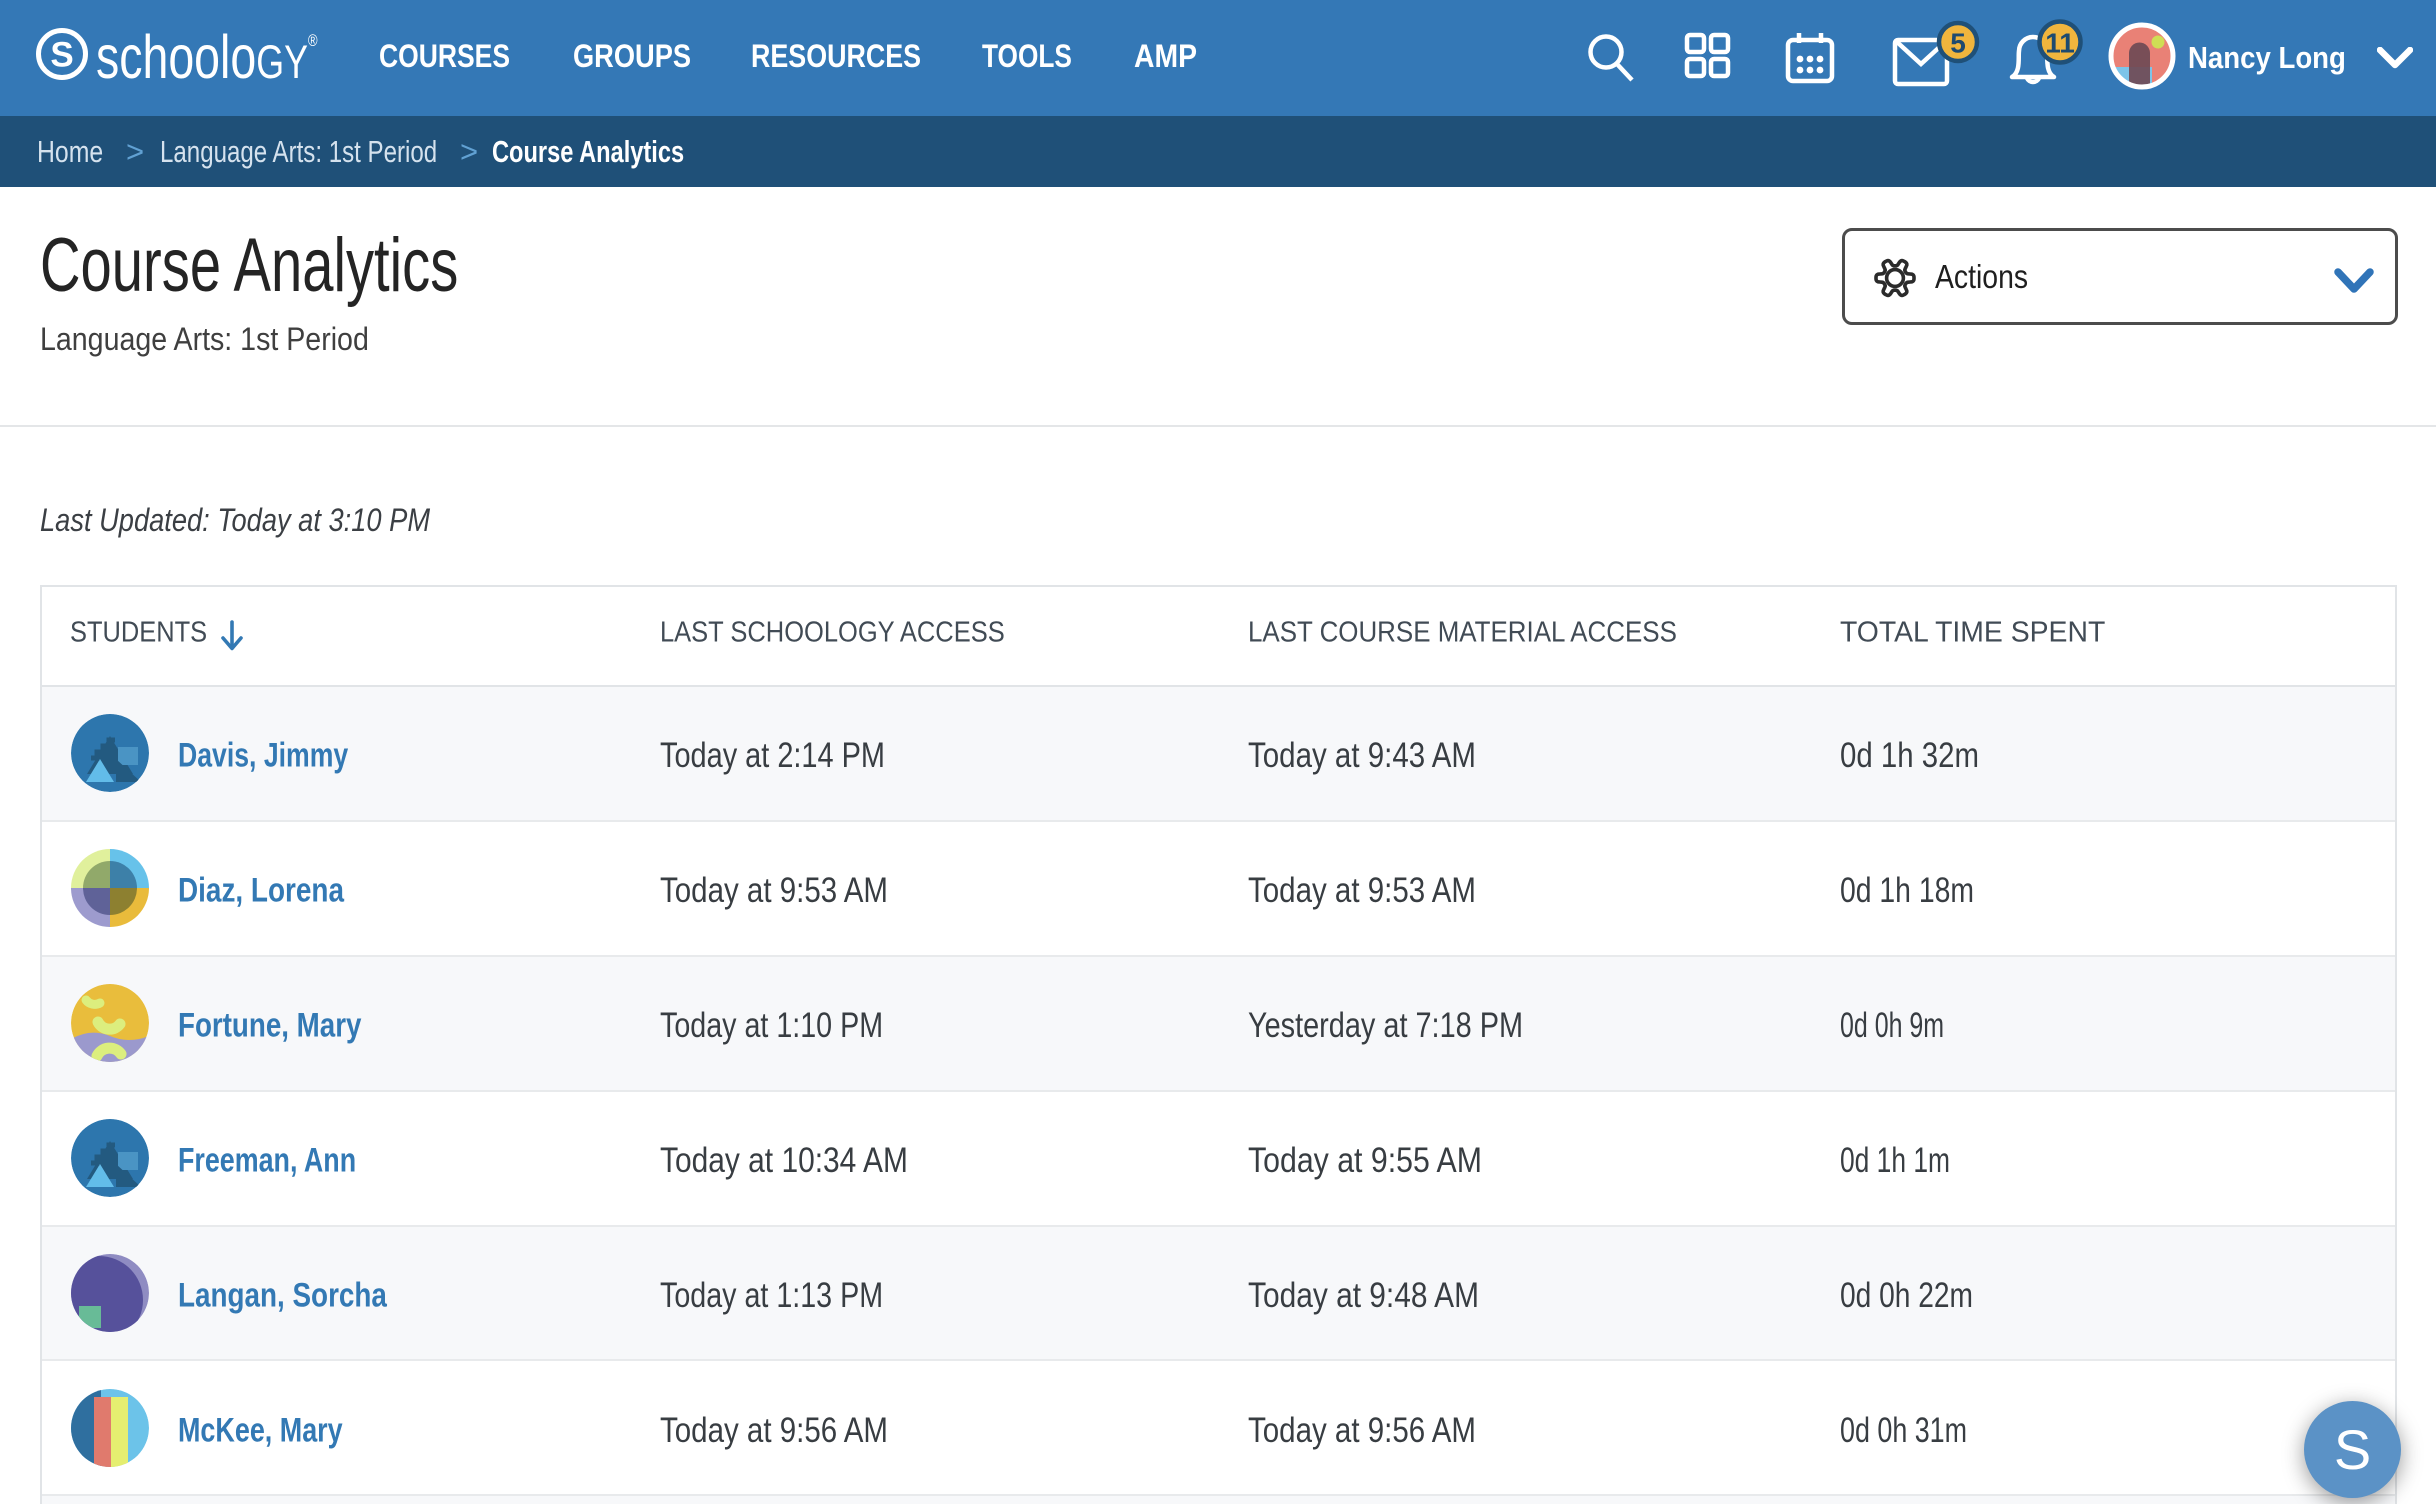 The width and height of the screenshot is (2436, 1504). Describe the element at coordinates (1958, 43) in the screenshot. I see `svg-text: 5` at that location.